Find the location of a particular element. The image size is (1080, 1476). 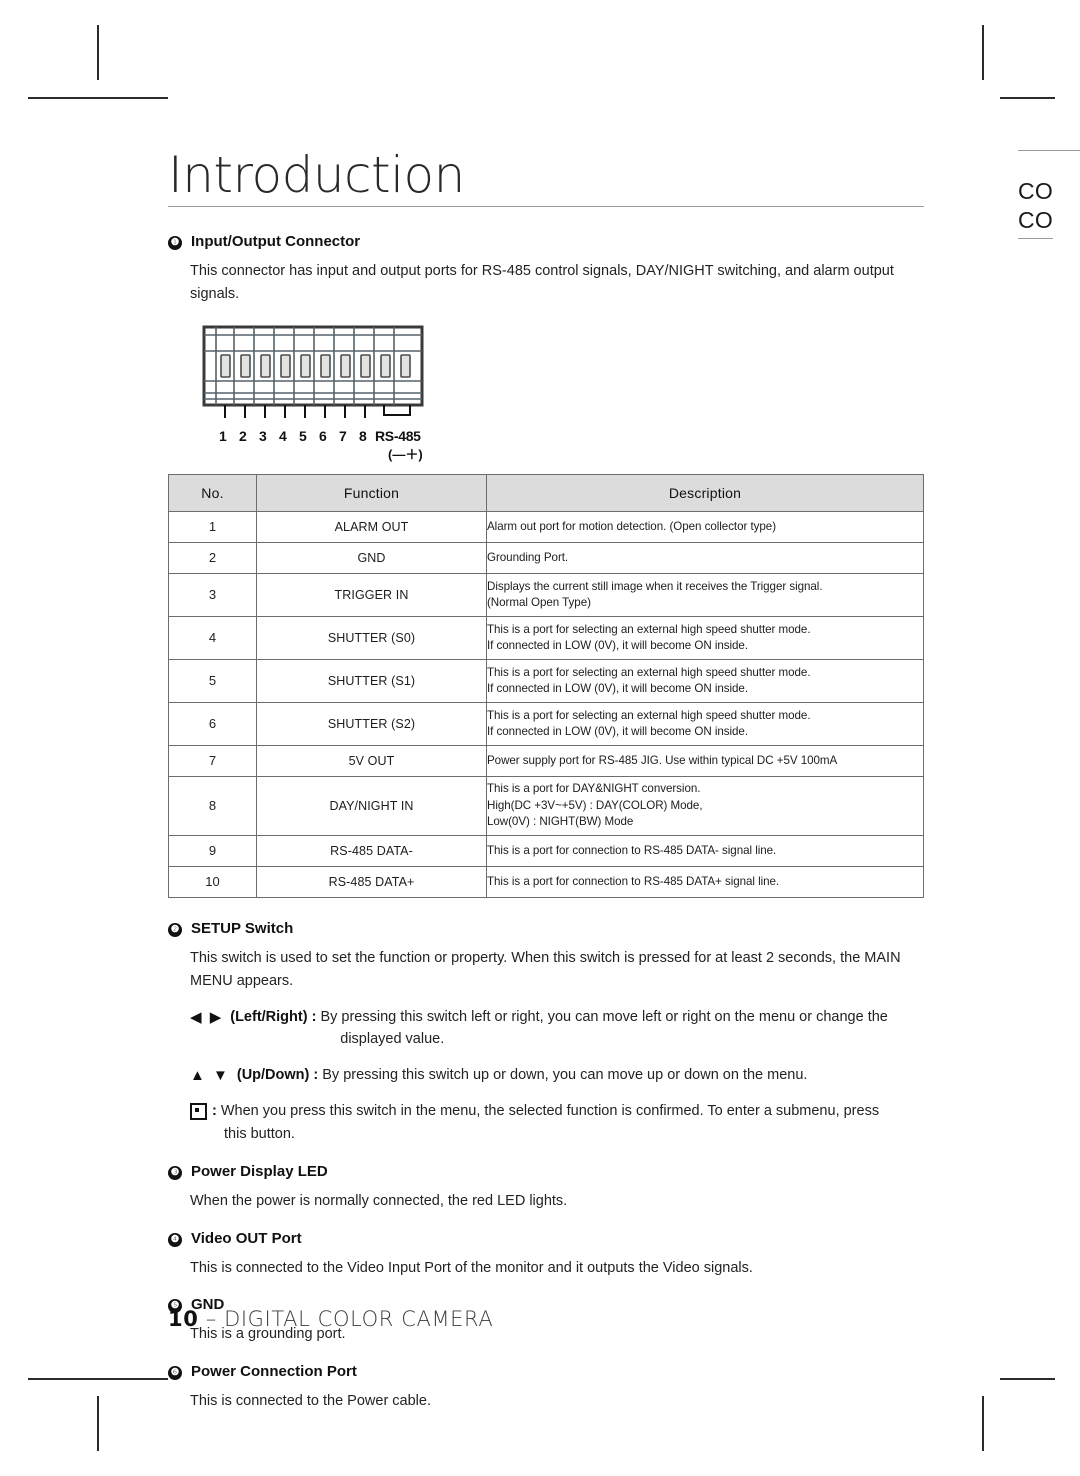

cell-function: SHUTTER (S1) is located at coordinates (371, 680).